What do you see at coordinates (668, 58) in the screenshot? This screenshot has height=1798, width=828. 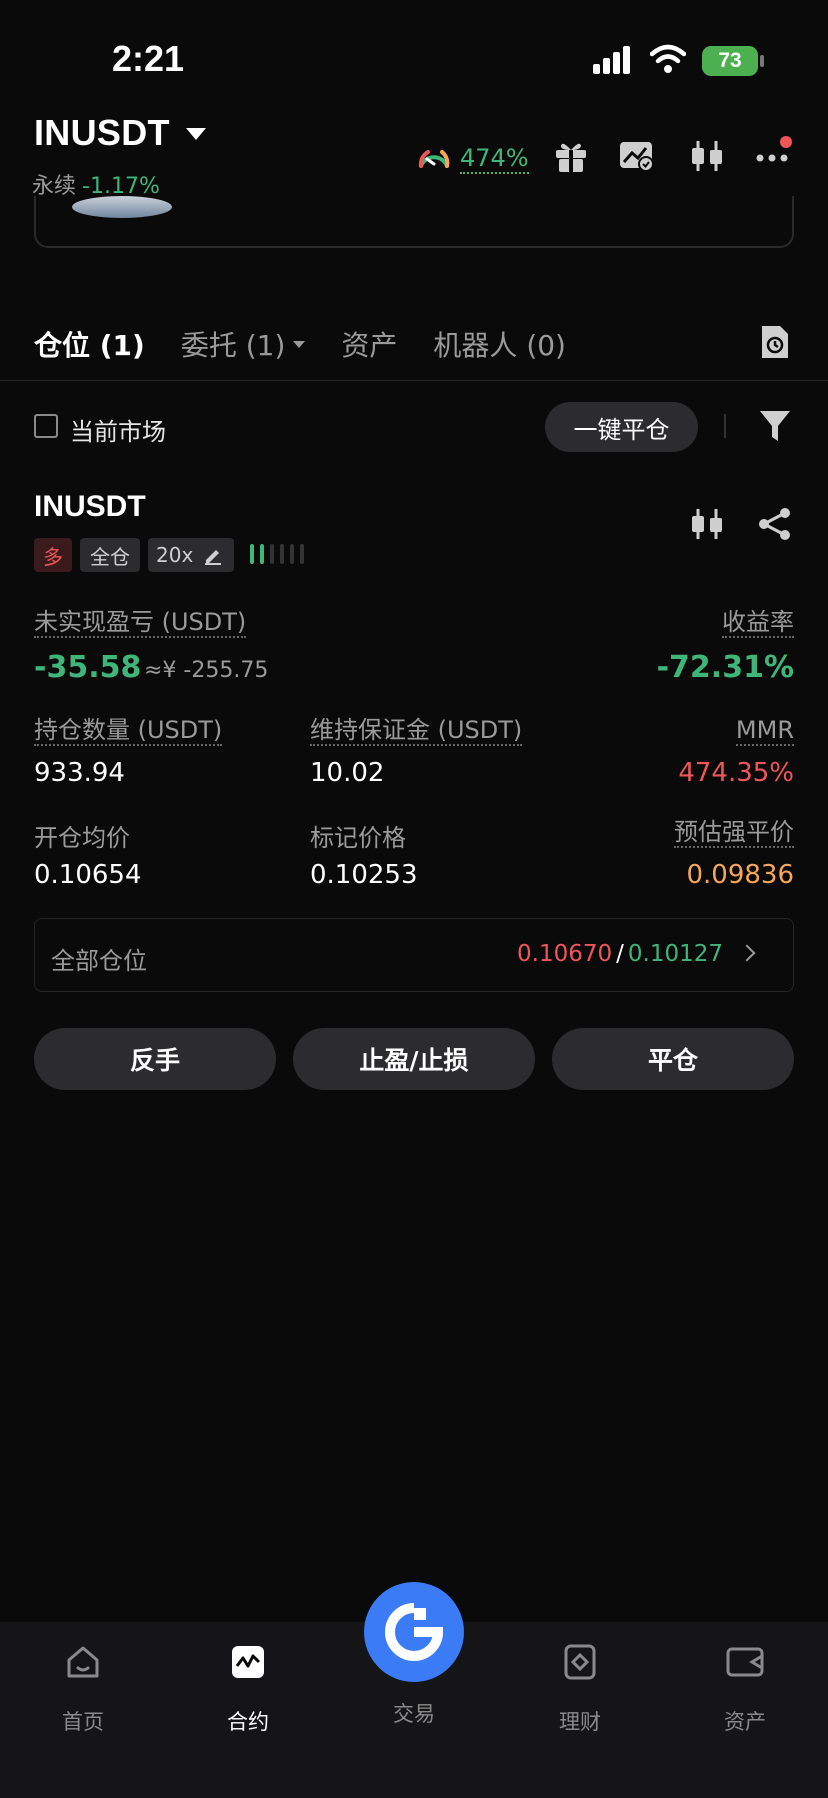 I see `wifi-icon` at bounding box center [668, 58].